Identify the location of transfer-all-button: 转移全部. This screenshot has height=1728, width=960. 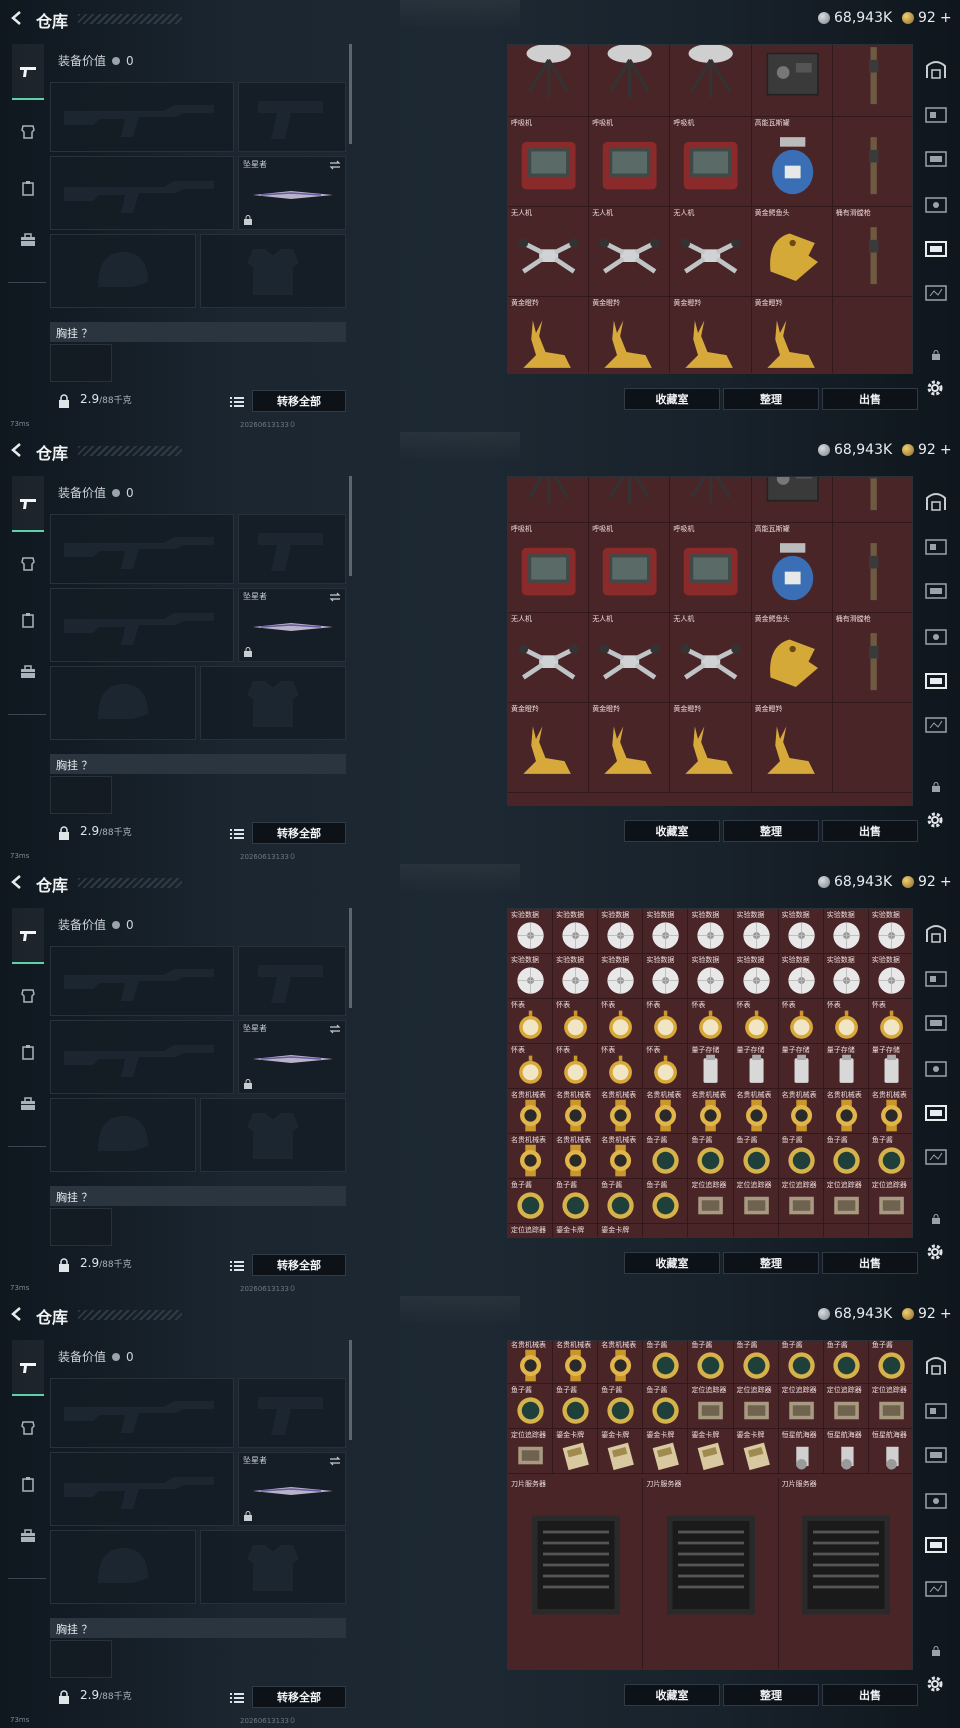
(299, 1697).